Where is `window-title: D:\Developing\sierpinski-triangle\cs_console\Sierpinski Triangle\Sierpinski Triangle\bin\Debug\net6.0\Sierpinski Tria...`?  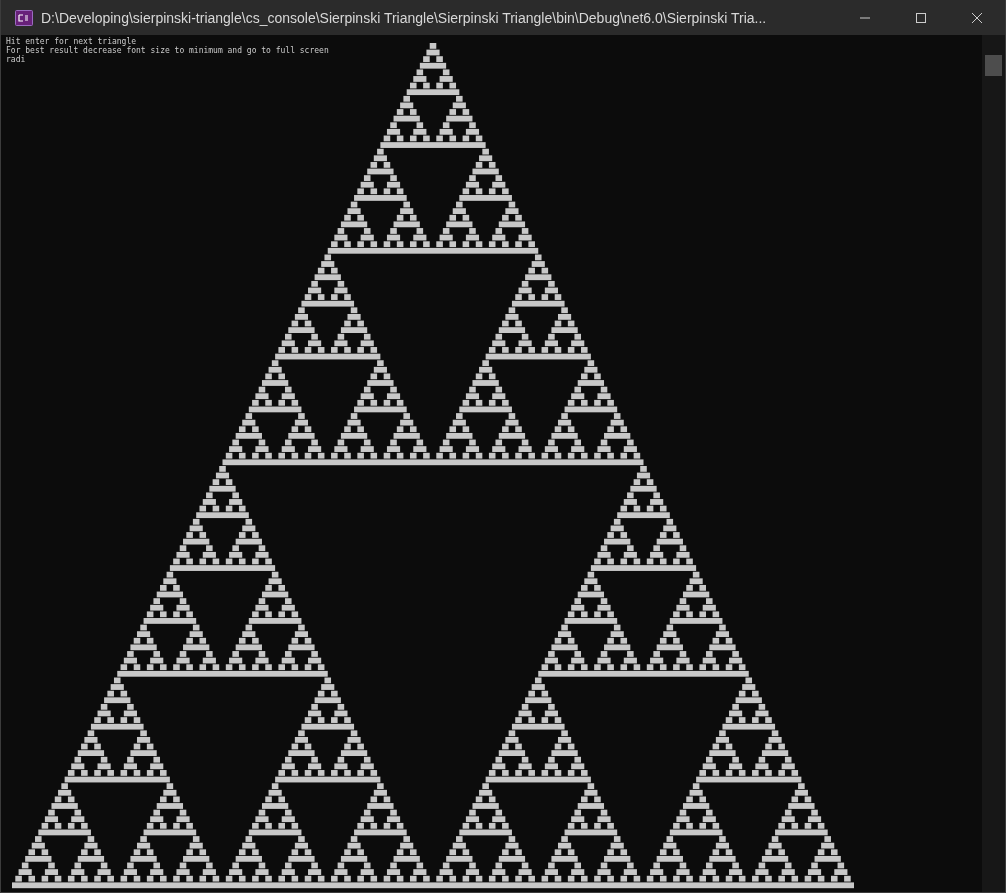 window-title: D:\Developing\sierpinski-triangle\cs_console\Sierpinski Triangle\Sierpinski Triangle\bin\Debug\net6.0\Sierpinski Tria... is located at coordinates (404, 17).